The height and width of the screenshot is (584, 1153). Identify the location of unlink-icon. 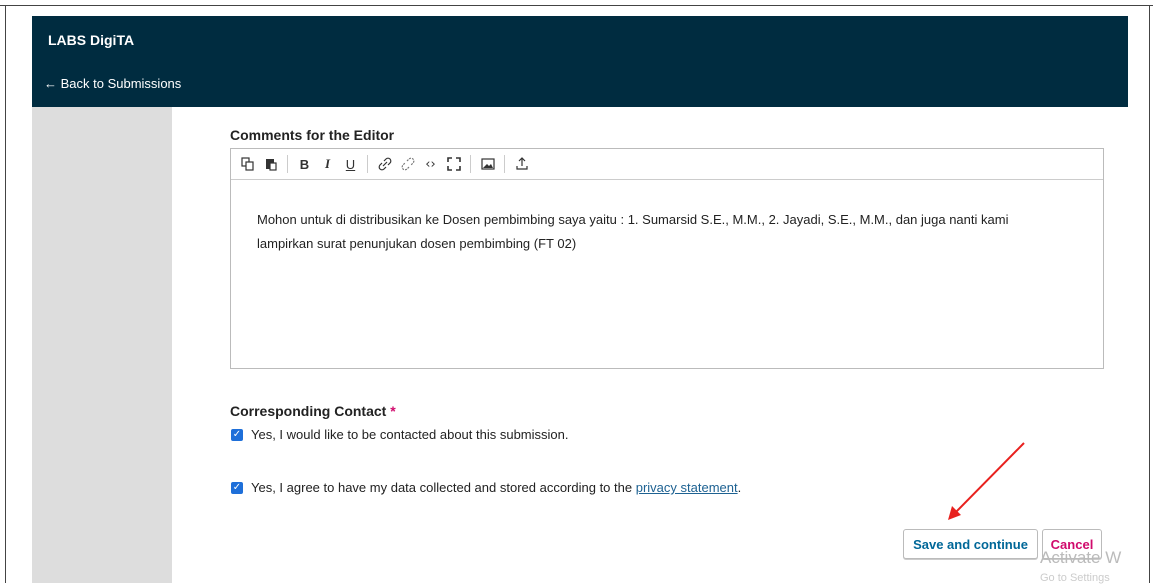
(407, 164).